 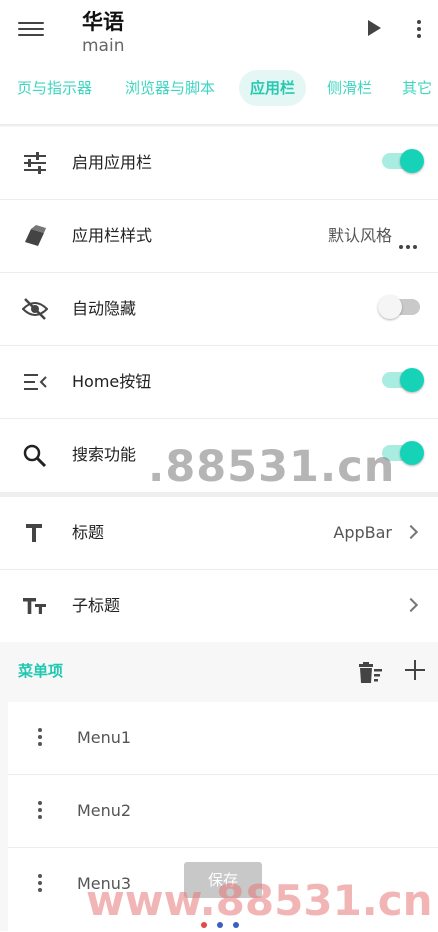 I want to click on page-title: 华语, so click(x=103, y=22).